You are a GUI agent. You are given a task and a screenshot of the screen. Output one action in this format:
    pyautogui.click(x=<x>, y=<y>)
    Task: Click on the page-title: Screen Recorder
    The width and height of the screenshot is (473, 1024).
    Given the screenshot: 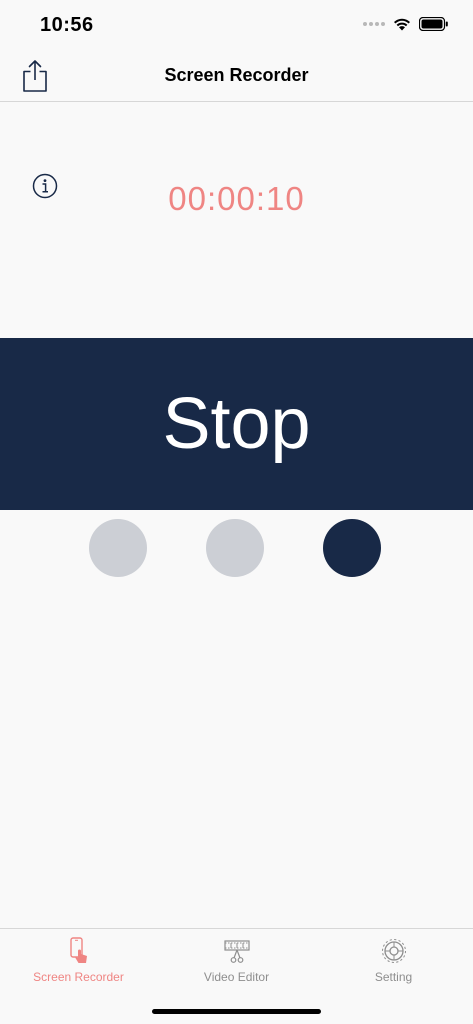 What is the action you would take?
    pyautogui.click(x=236, y=75)
    